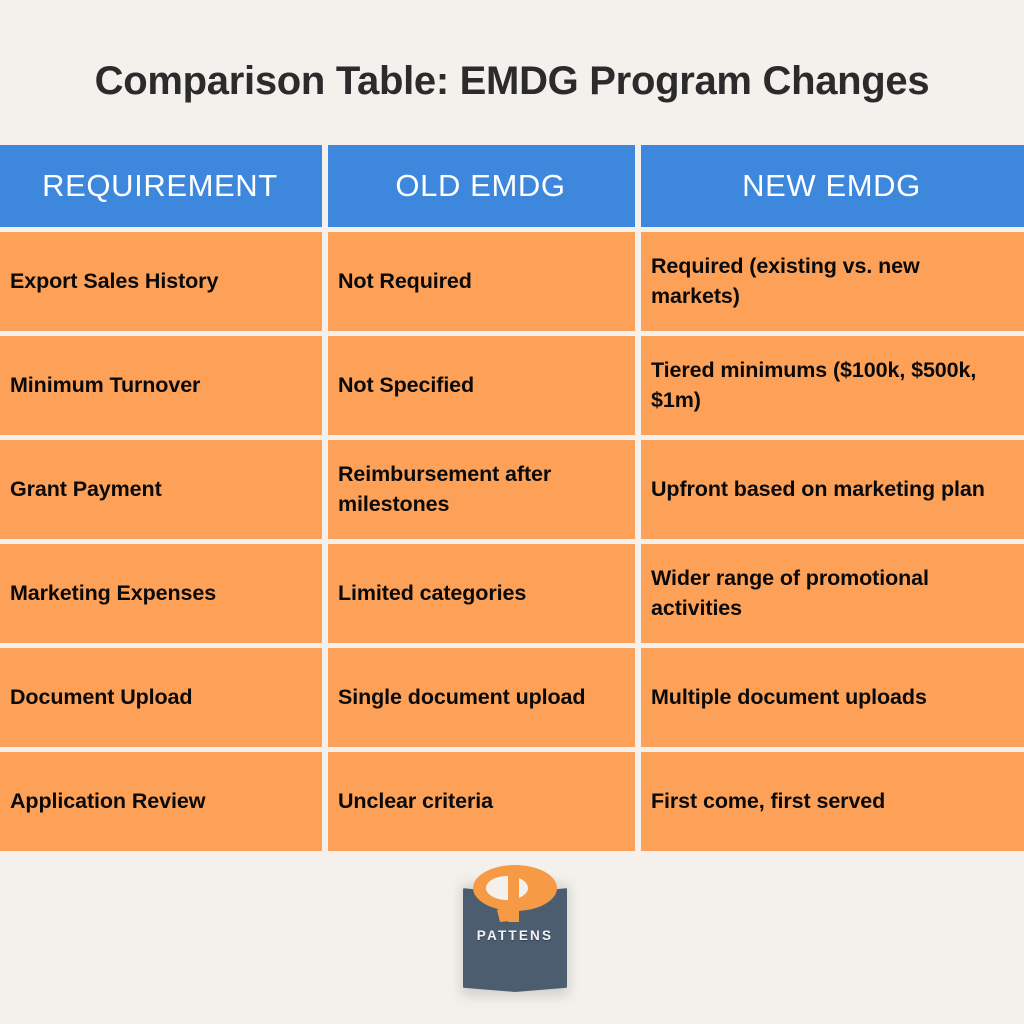 The height and width of the screenshot is (1024, 1024). I want to click on cell-text: Reimbursement after milestones, so click(445, 489).